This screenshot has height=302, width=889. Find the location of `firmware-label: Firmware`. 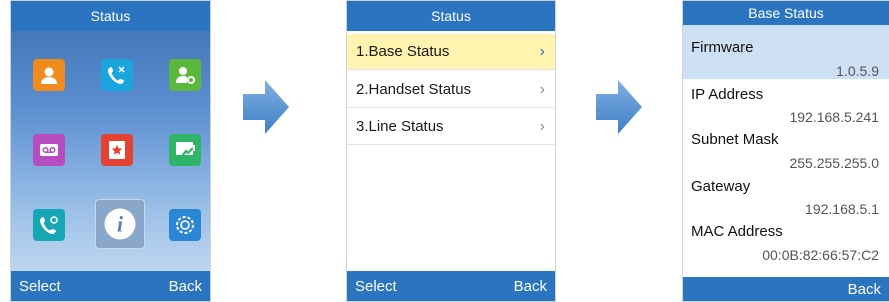

firmware-label: Firmware is located at coordinates (722, 47).